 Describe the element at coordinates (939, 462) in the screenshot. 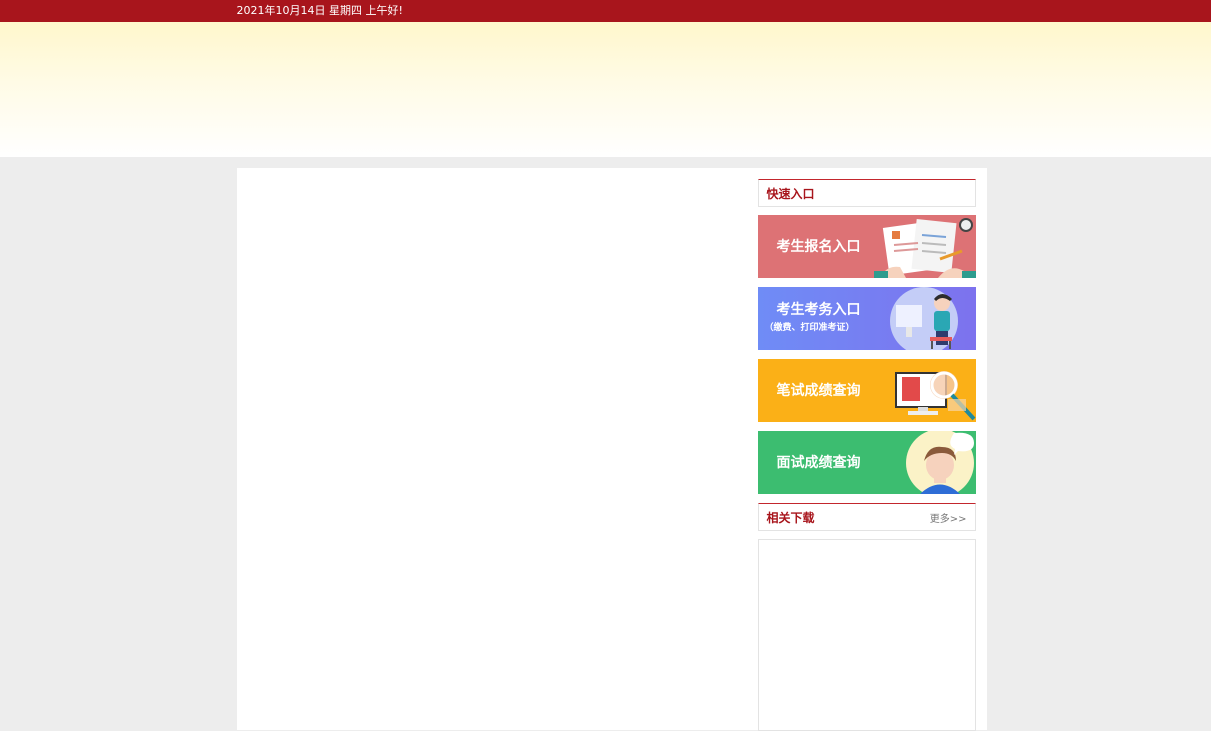

I see `interview-person-icon` at that location.